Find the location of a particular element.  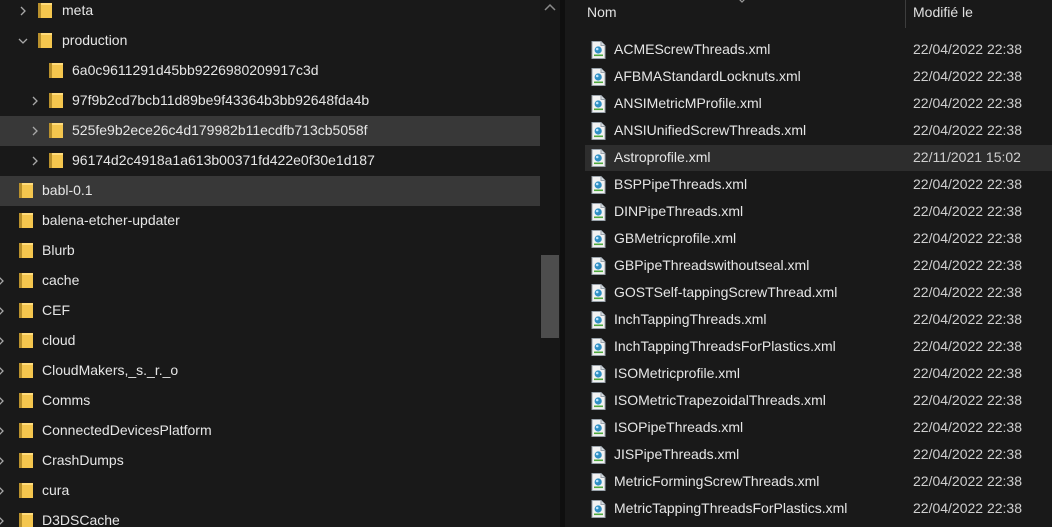

file-row: JISPipeThreads.xml 22/04/2022 22:38 is located at coordinates (818, 455).